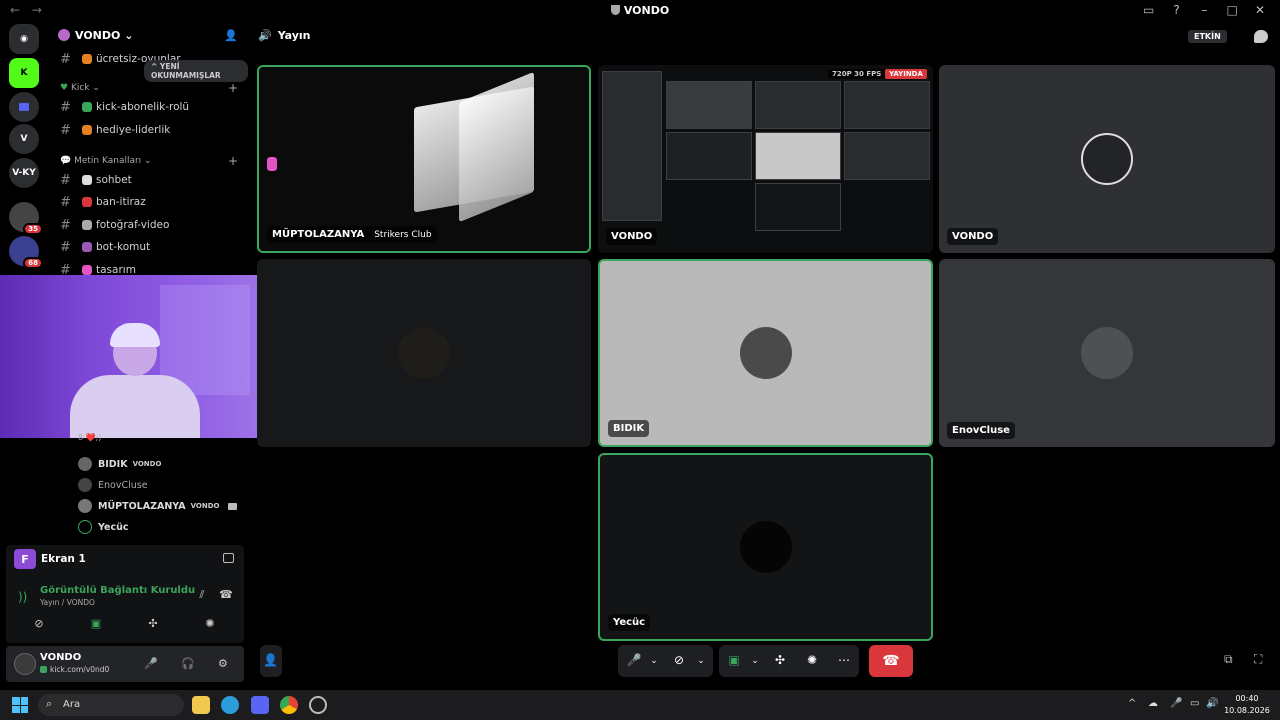  Describe the element at coordinates (289, 705) in the screenshot. I see `chrome-icon` at that location.